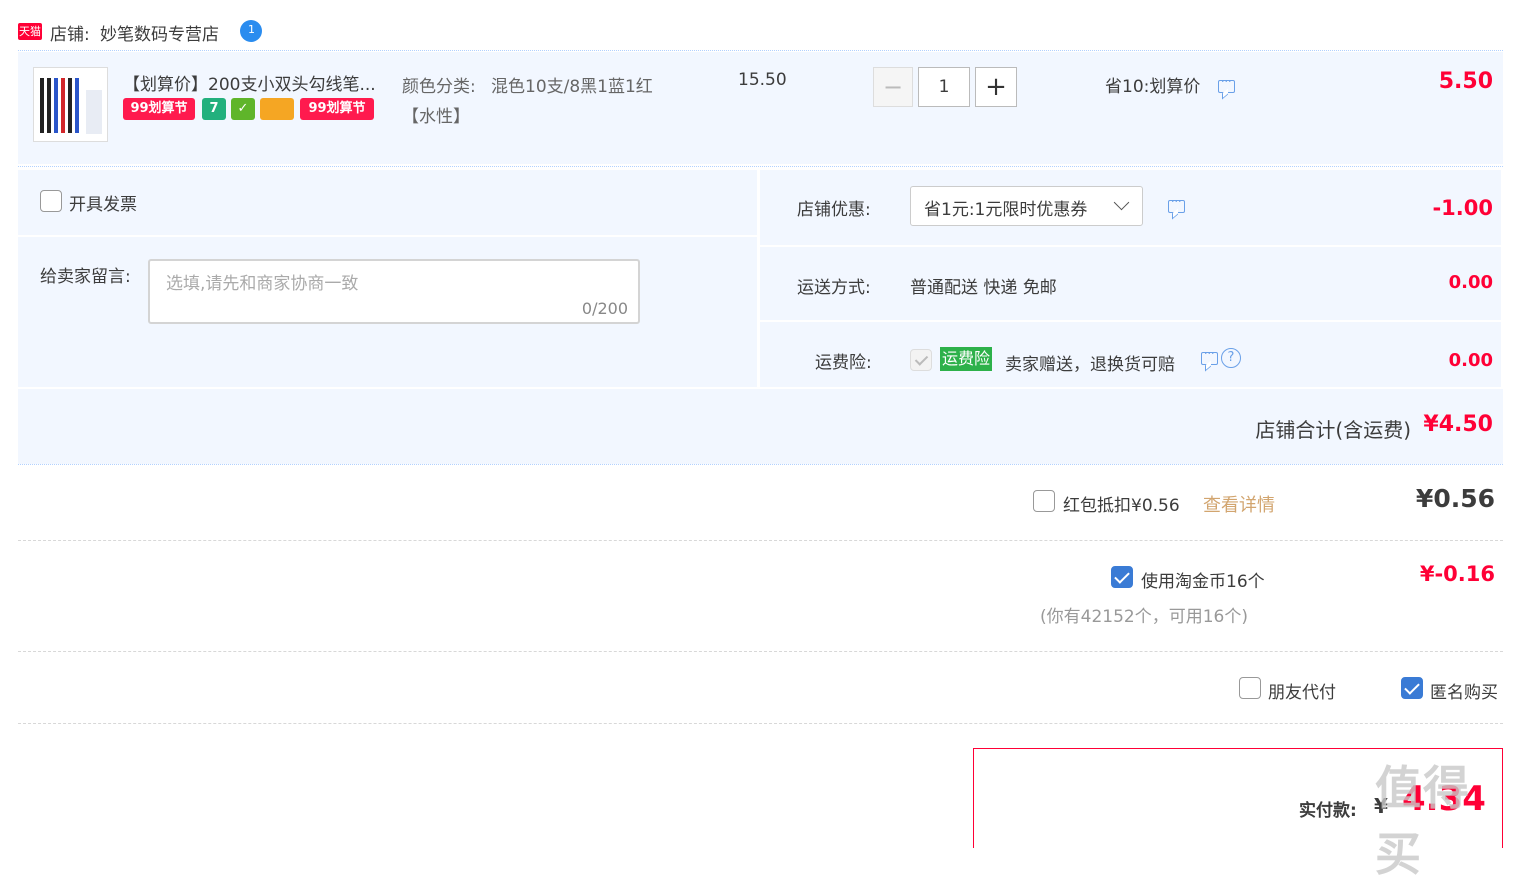  I want to click on redpacket-row: 红包抵扣¥0.56 查看详情 ¥0.56, so click(760, 502).